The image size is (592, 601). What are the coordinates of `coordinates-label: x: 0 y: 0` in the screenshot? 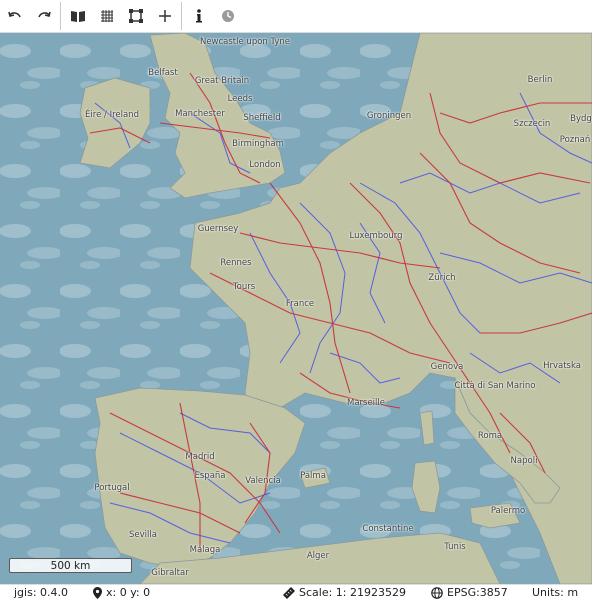 It's located at (128, 592).